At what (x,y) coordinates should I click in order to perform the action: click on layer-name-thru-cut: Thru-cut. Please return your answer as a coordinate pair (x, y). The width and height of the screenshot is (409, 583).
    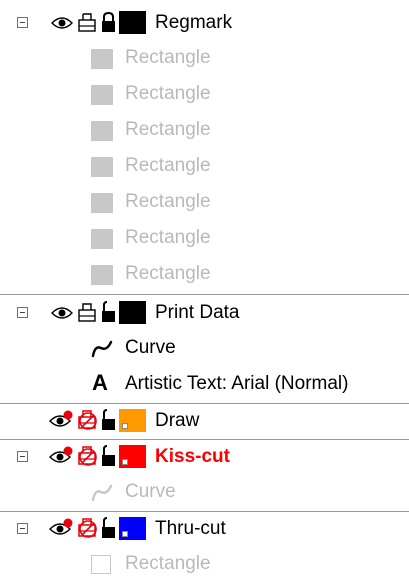
    Looking at the image, I should click on (190, 529).